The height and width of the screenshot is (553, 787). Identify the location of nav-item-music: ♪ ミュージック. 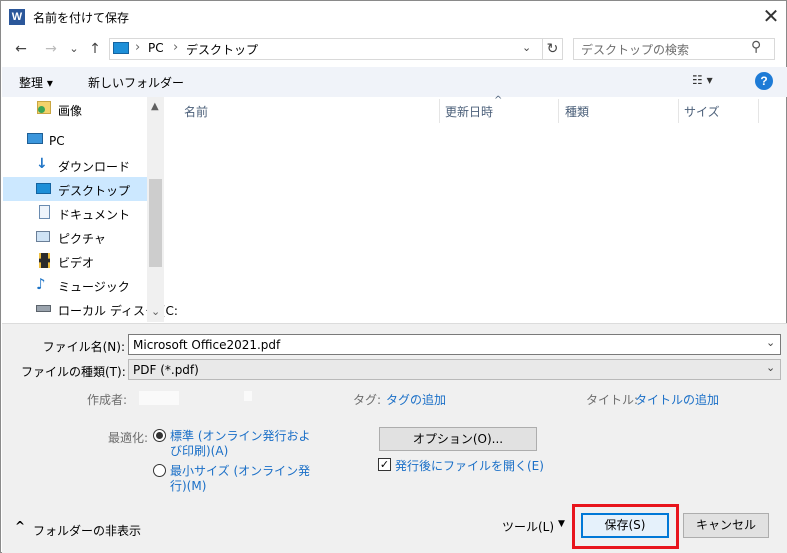
(75, 285).